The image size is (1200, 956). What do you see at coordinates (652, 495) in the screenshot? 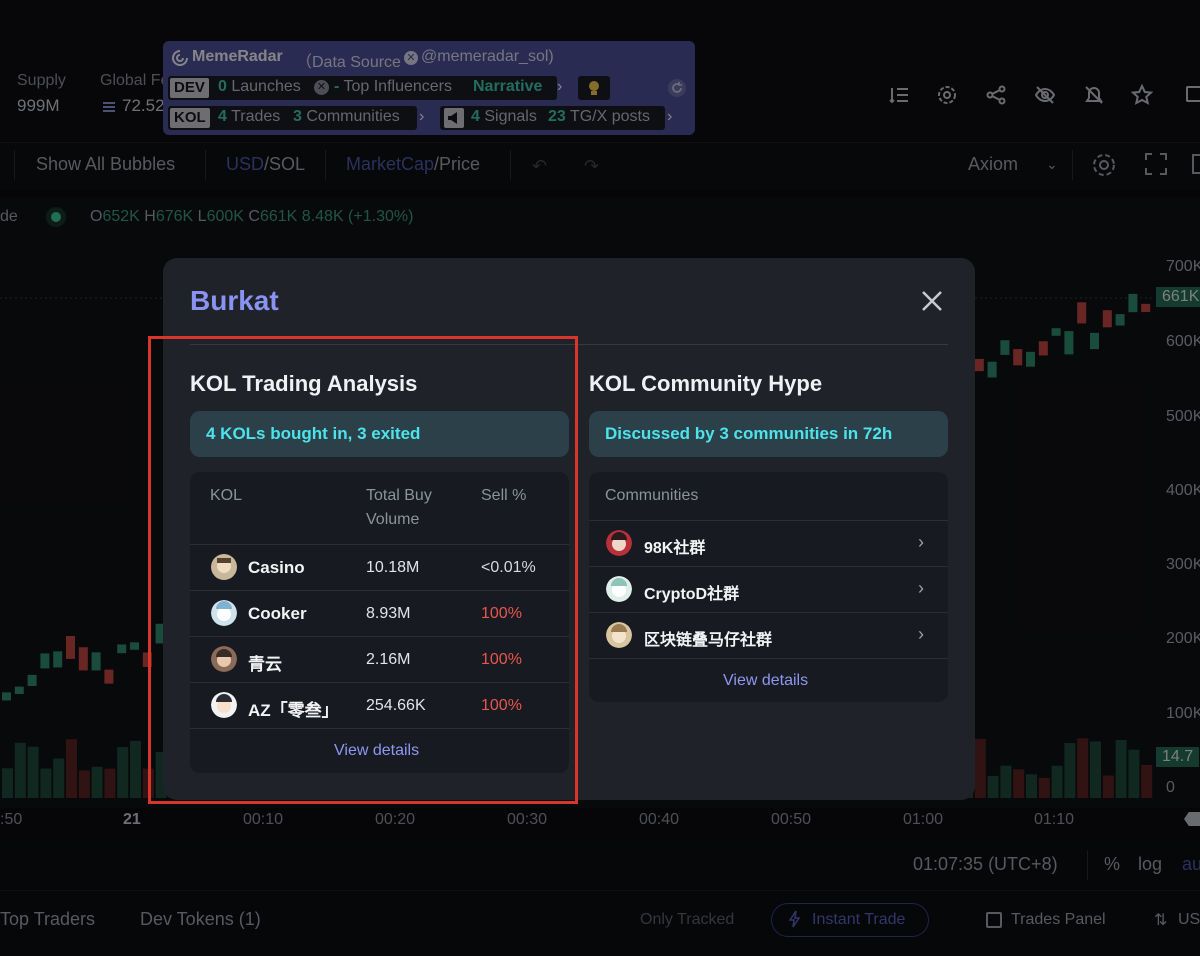
I see `communities-header: Communities` at bounding box center [652, 495].